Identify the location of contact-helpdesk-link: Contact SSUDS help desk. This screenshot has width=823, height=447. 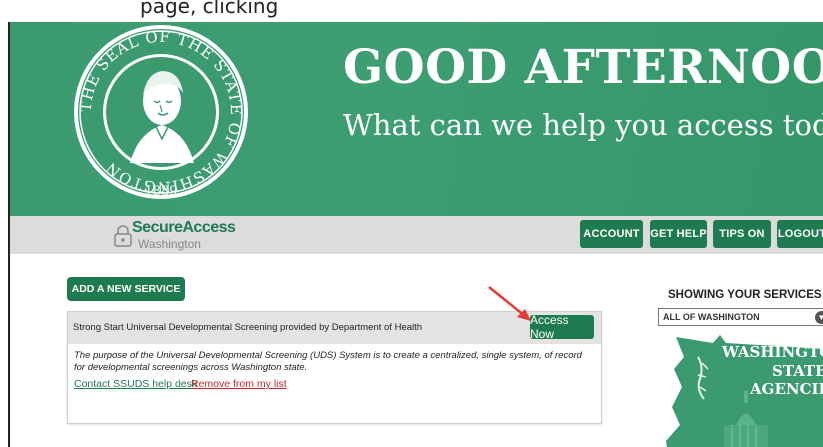
(135, 384).